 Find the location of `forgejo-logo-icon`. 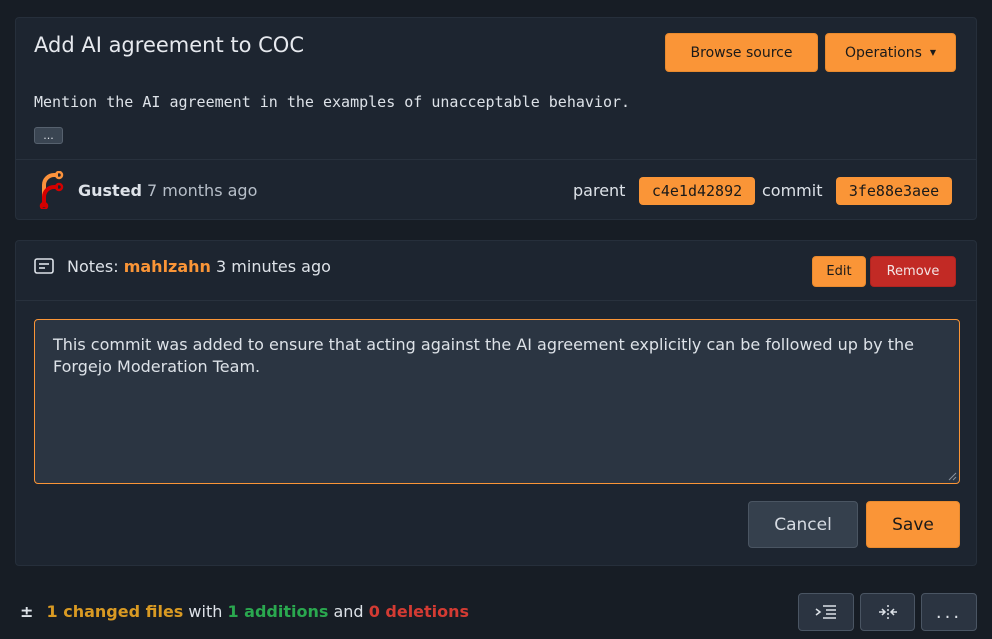

forgejo-logo-icon is located at coordinates (51, 190).